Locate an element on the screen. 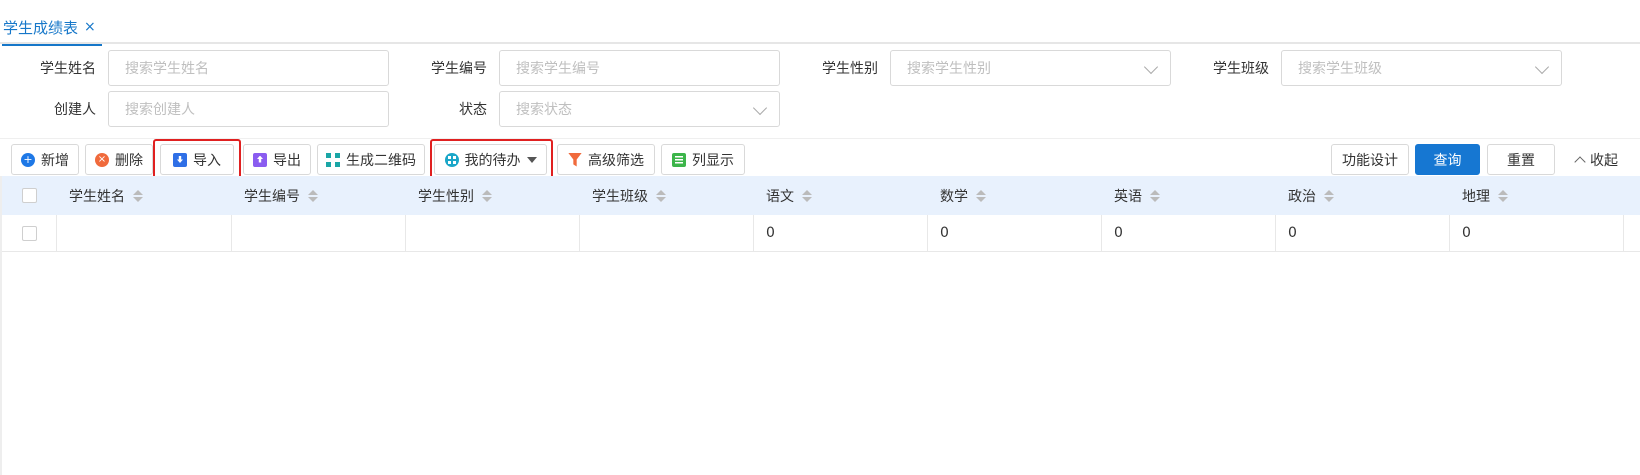 Image resolution: width=1640 pixels, height=475 pixels. button-label: 功能设计 is located at coordinates (1370, 160).